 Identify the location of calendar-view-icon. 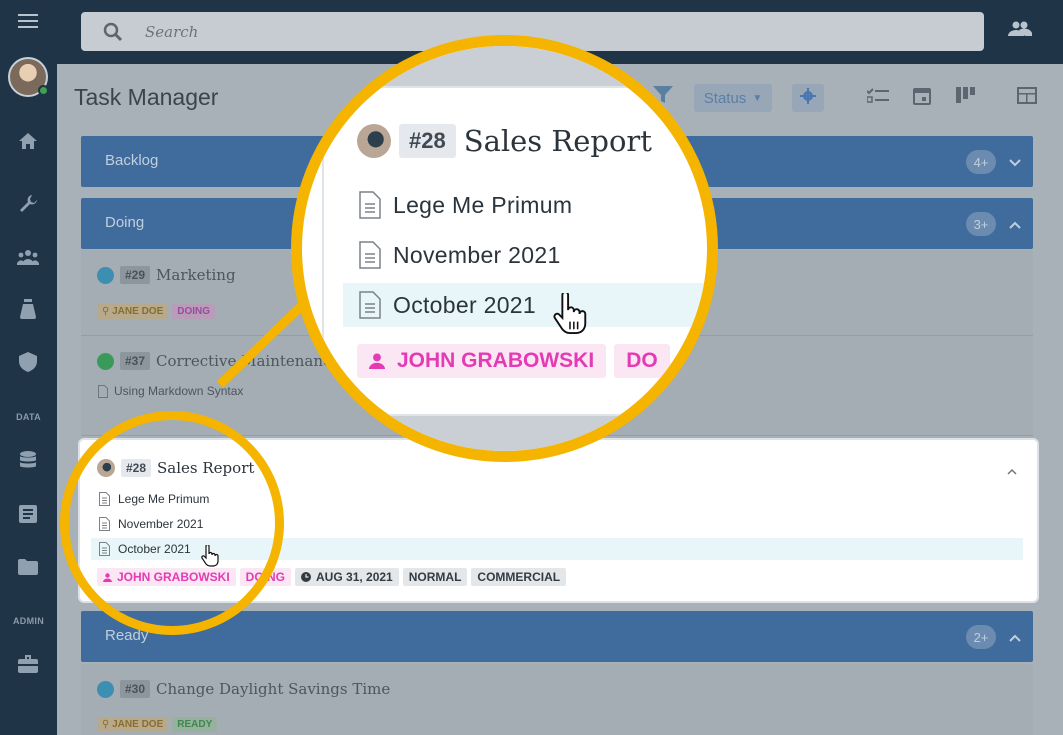
(922, 98).